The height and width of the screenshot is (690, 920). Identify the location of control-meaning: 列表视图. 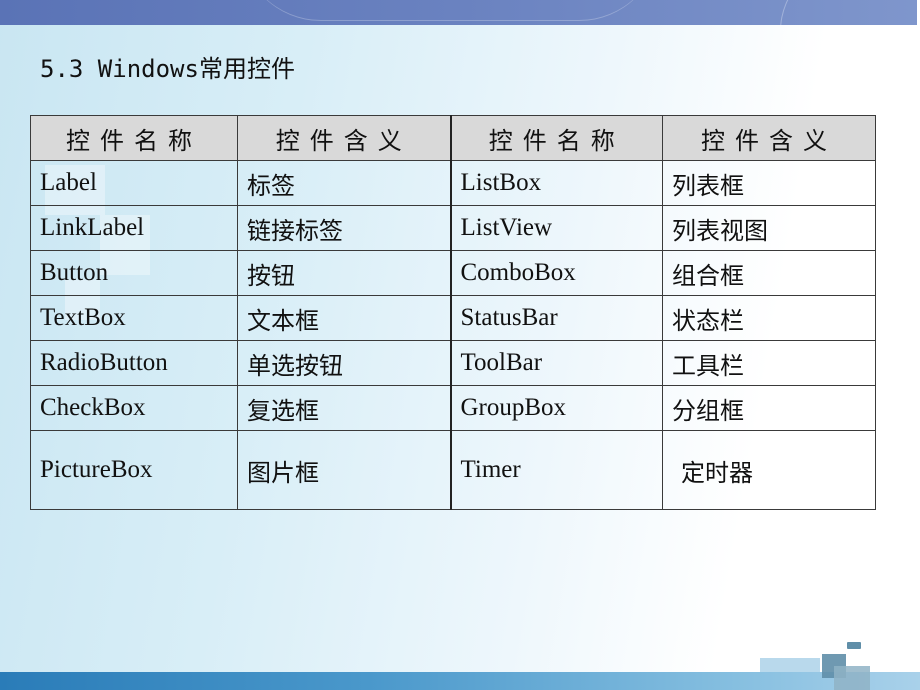
(769, 228).